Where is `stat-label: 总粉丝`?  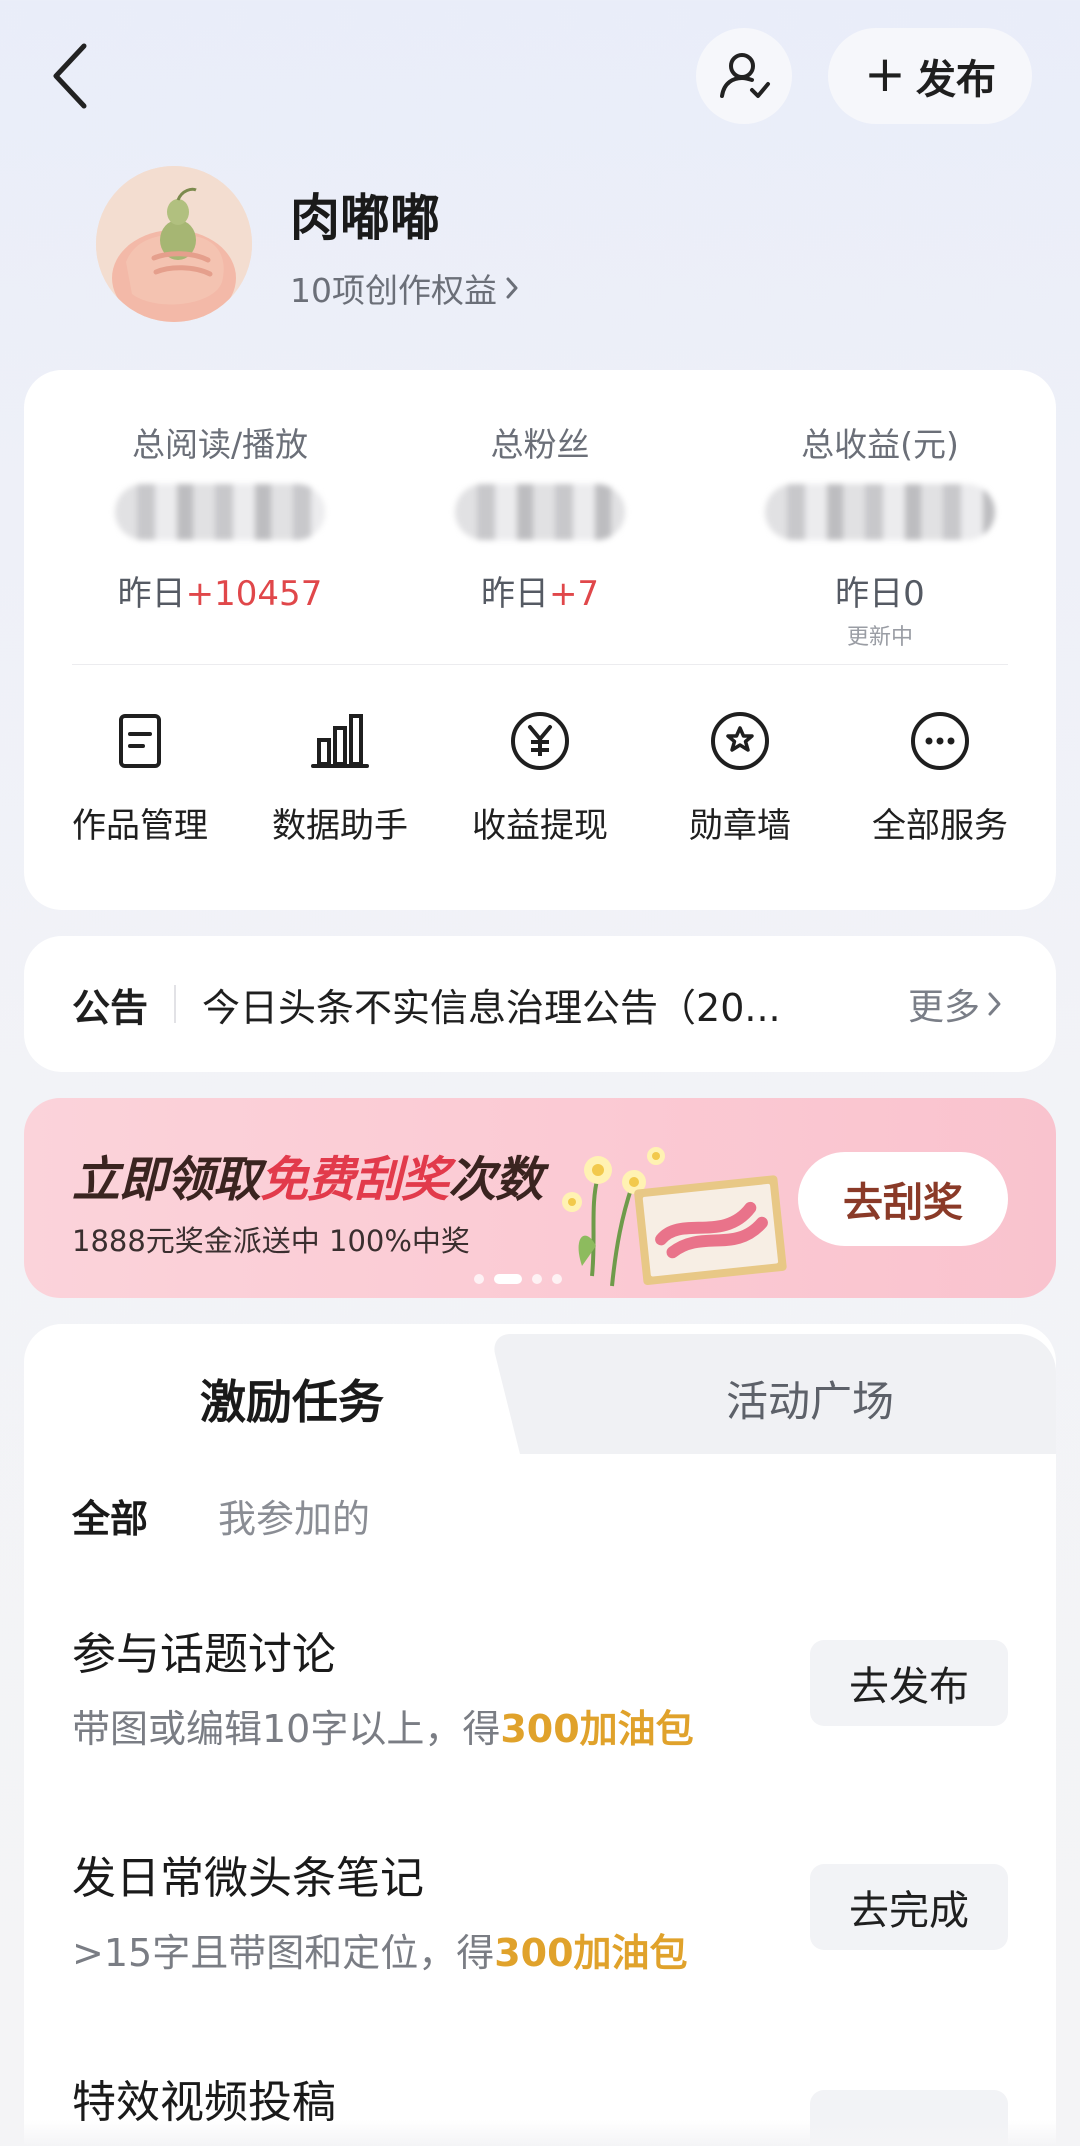 stat-label: 总粉丝 is located at coordinates (540, 444).